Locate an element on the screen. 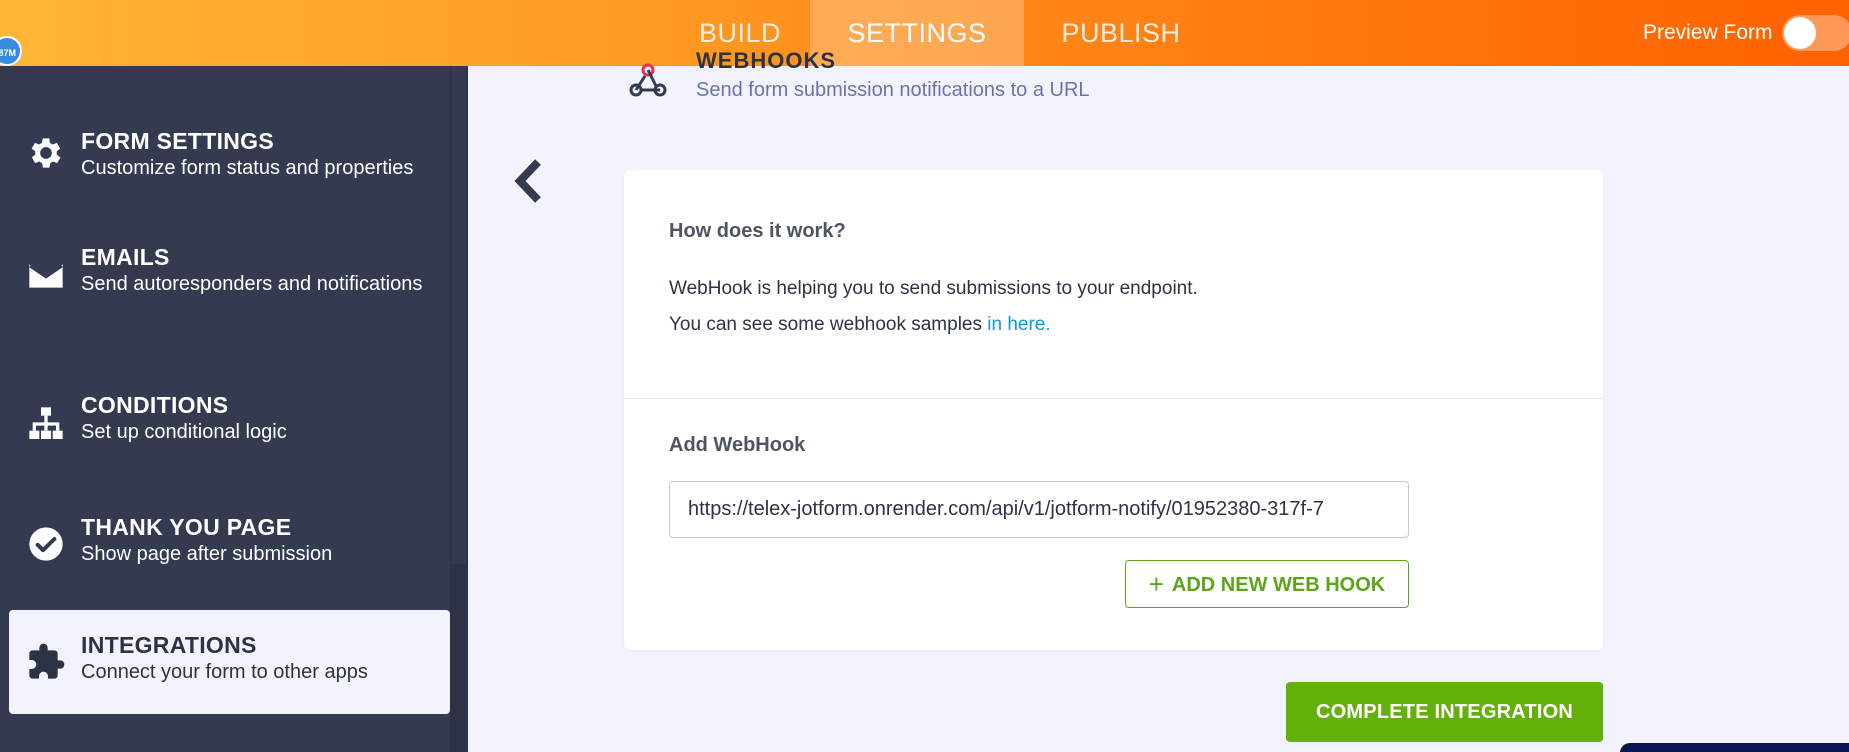 The image size is (1849, 752). sidebar-item-desc: Customize form status and properties is located at coordinates (247, 168).